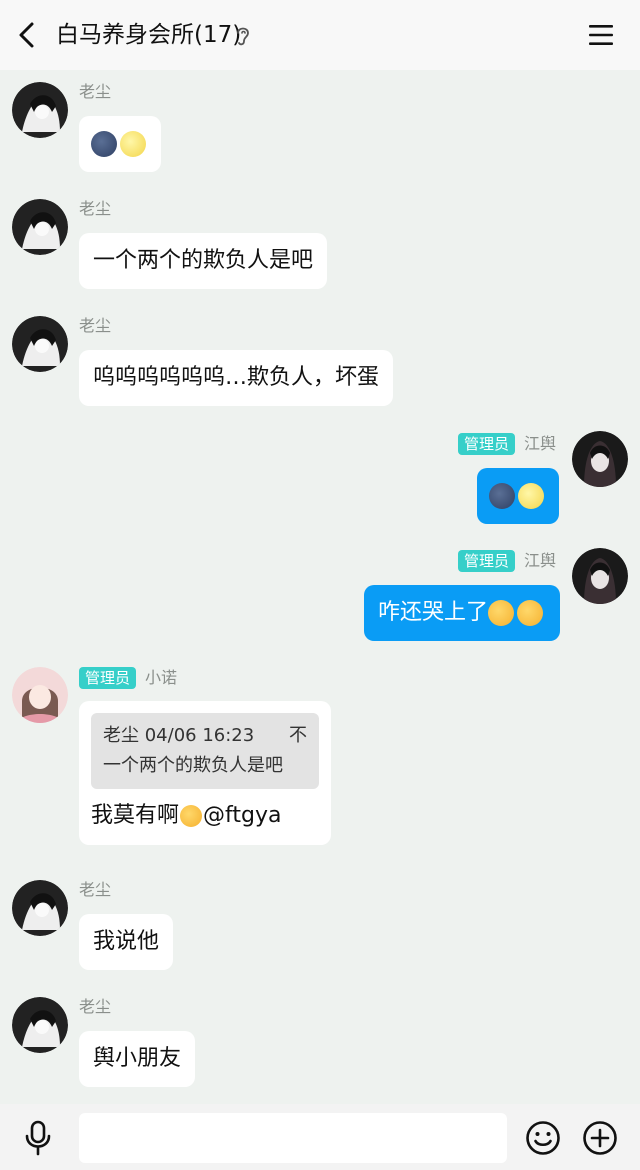 The width and height of the screenshot is (640, 1170). What do you see at coordinates (601, 35) in the screenshot?
I see `menu-icon` at bounding box center [601, 35].